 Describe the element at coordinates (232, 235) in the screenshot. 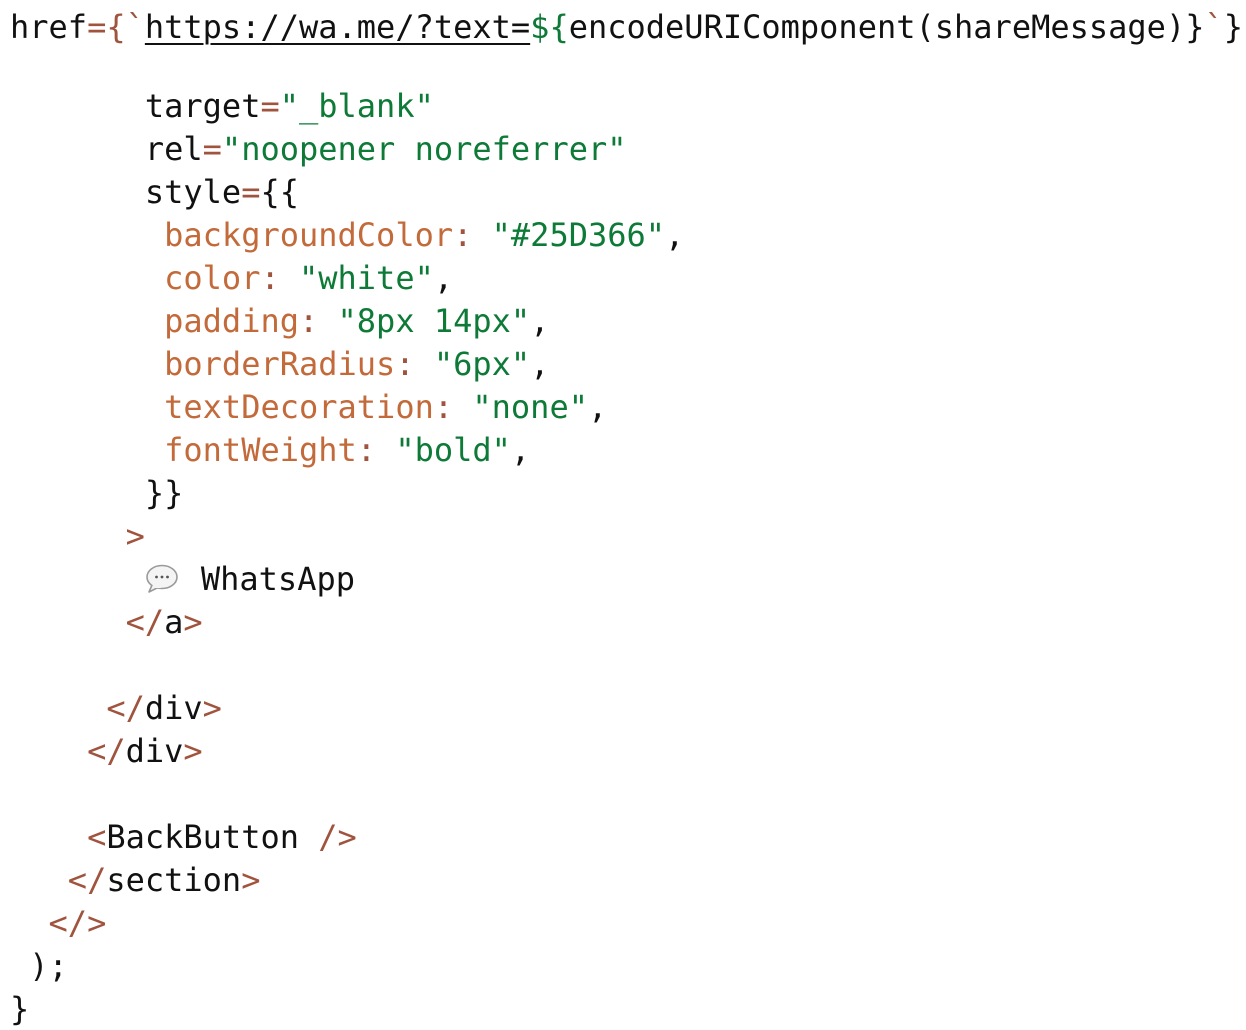

I see `code-token: backgroundColor` at that location.